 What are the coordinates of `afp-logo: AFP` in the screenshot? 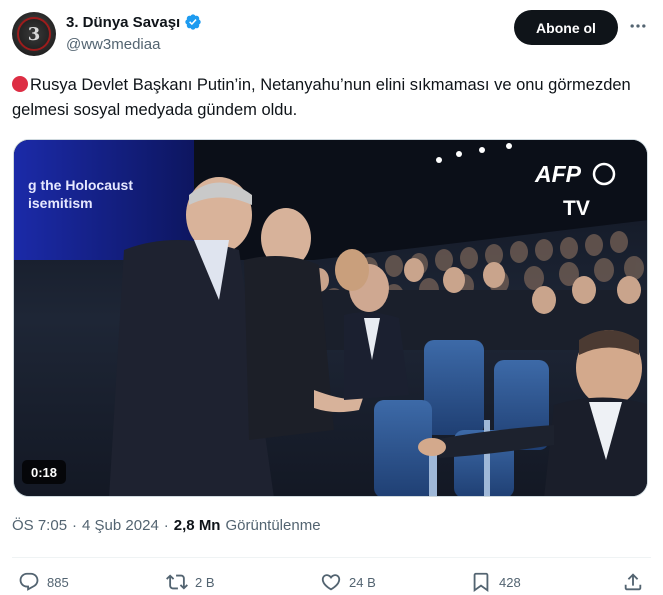 It's located at (558, 174).